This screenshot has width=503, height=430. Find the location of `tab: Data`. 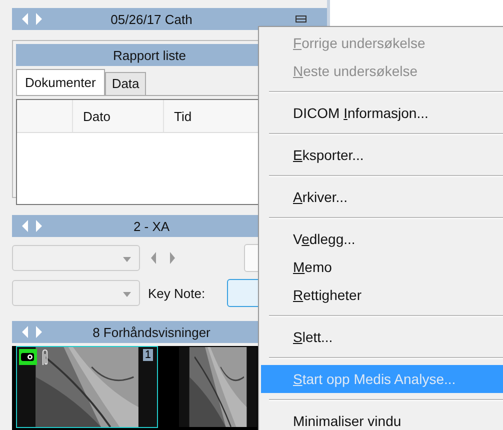

tab: Data is located at coordinates (125, 83).